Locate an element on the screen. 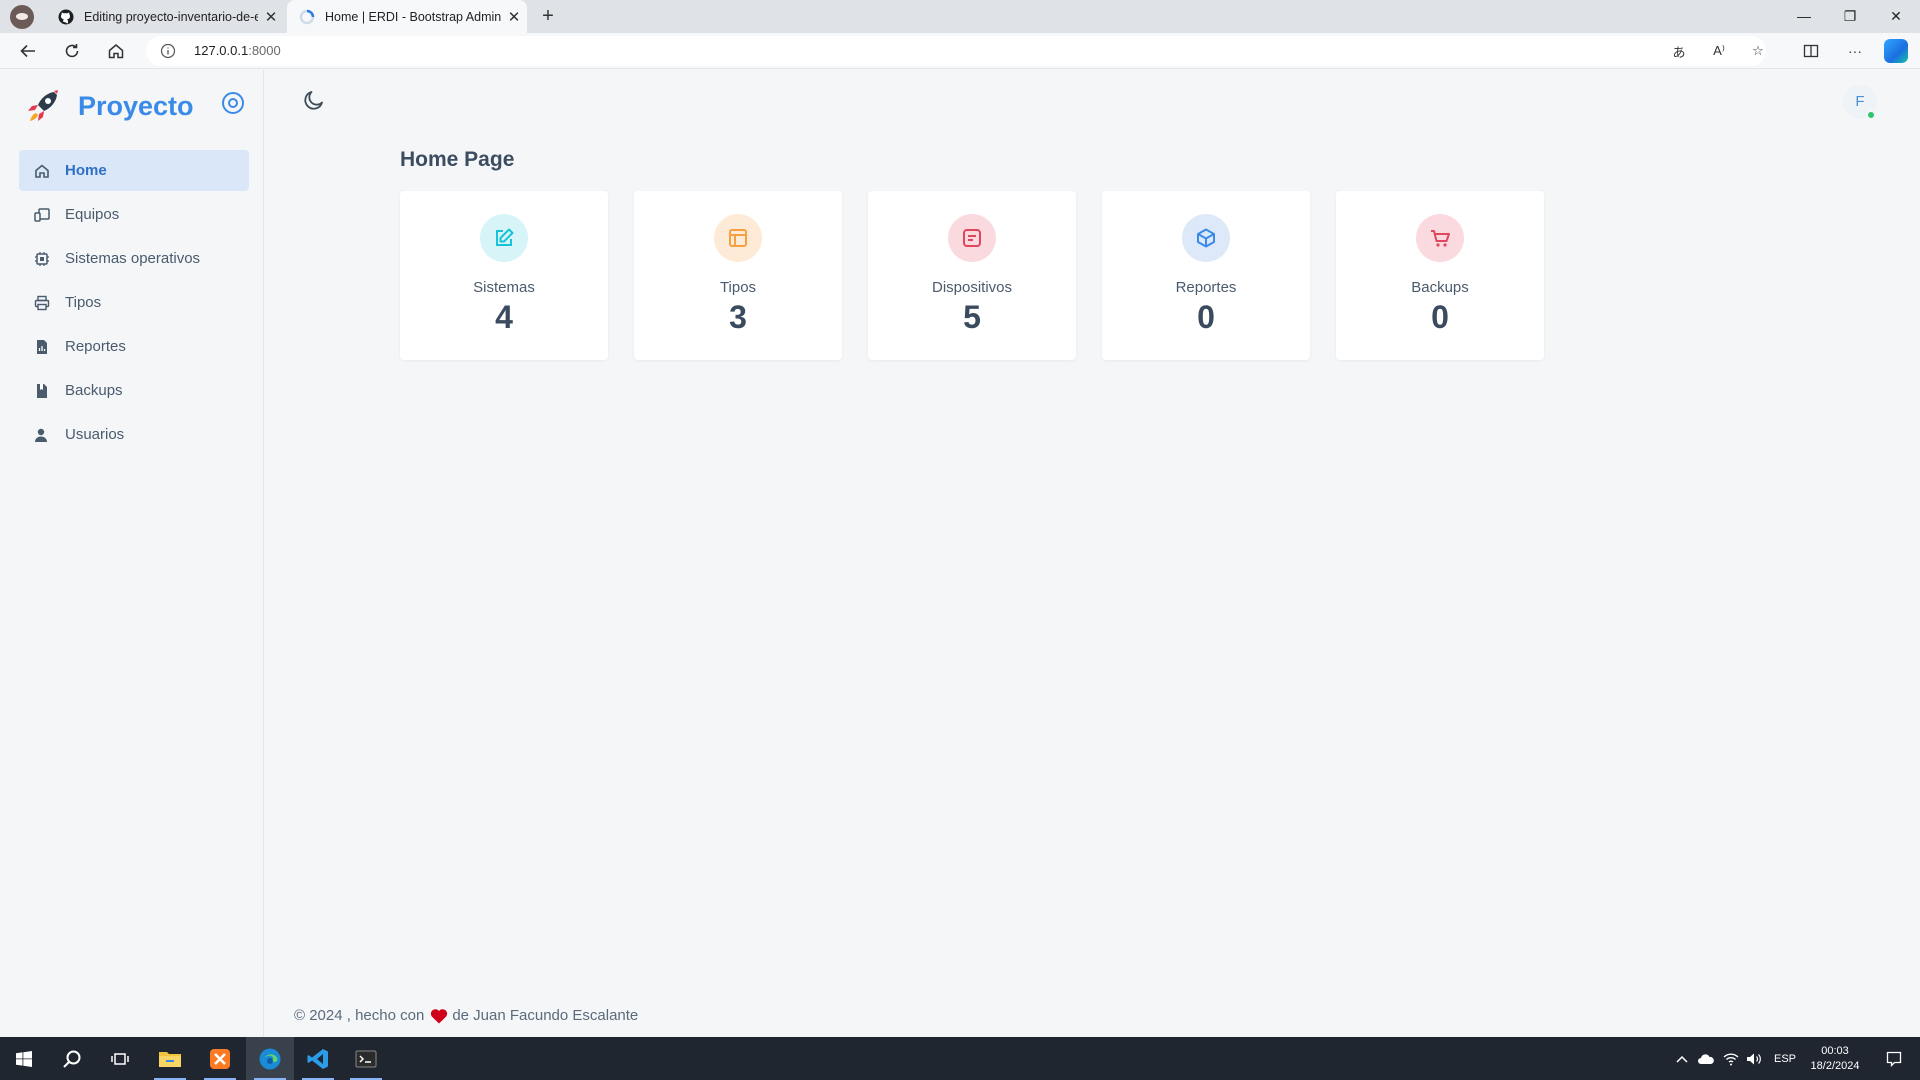  translate-icon: あ is located at coordinates (1679, 51).